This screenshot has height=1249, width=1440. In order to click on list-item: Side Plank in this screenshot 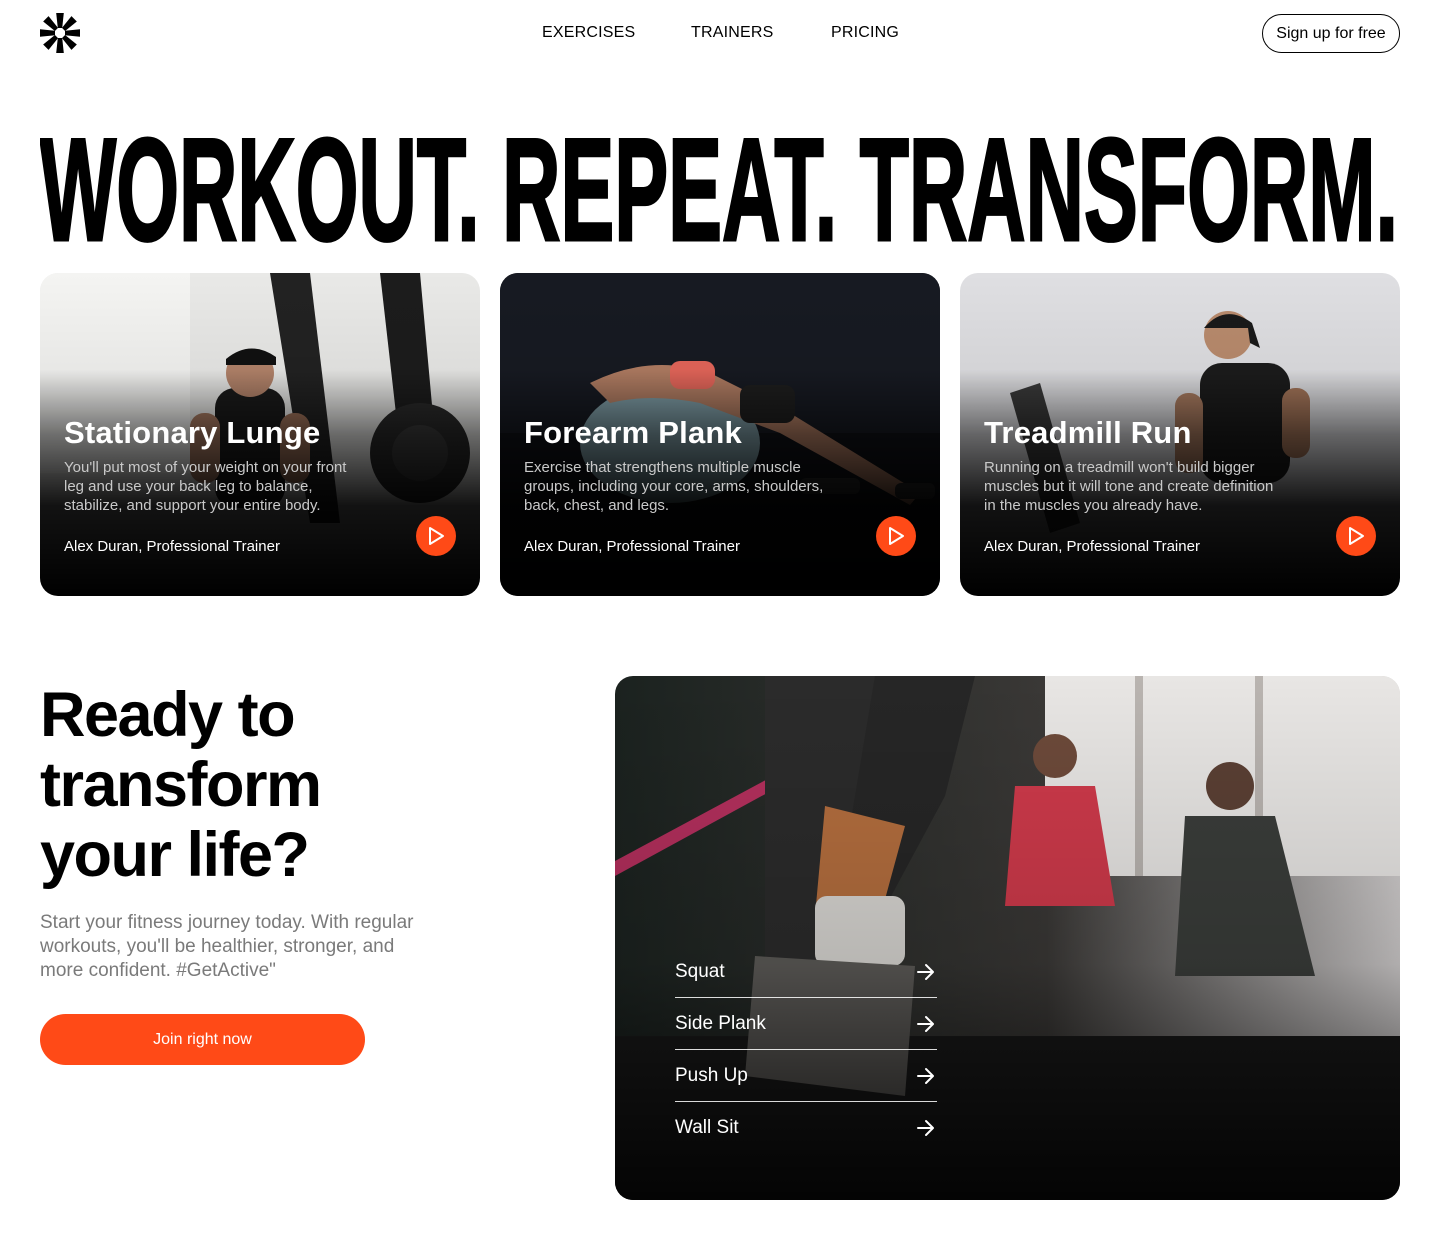, I will do `click(806, 1024)`.